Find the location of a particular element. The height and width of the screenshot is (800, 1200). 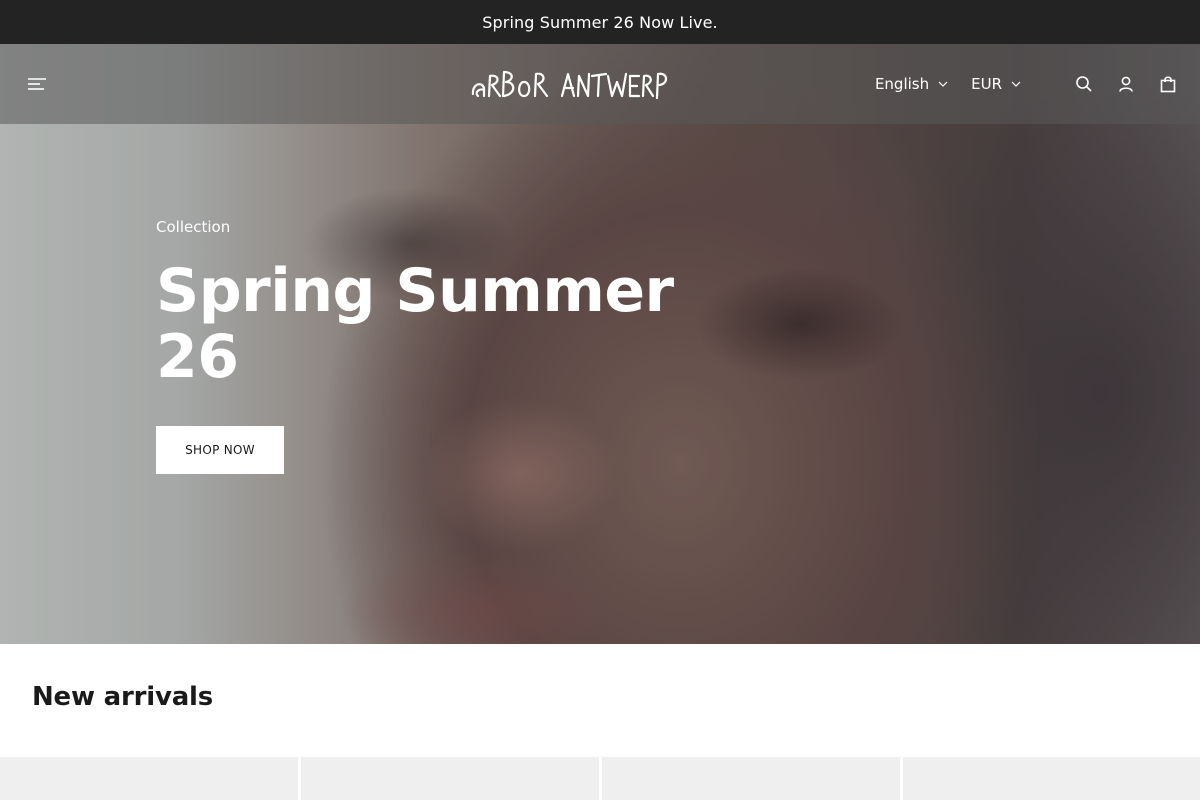

logo-wordmark is located at coordinates (569, 85).